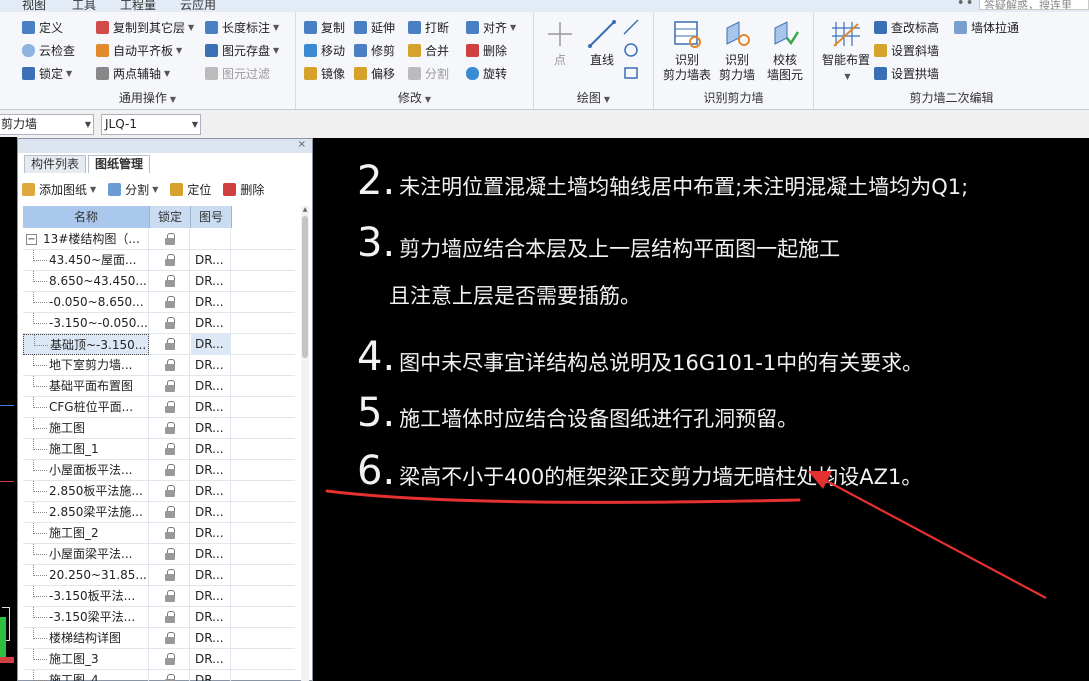  I want to click on locate-button: 定位, so click(190, 189).